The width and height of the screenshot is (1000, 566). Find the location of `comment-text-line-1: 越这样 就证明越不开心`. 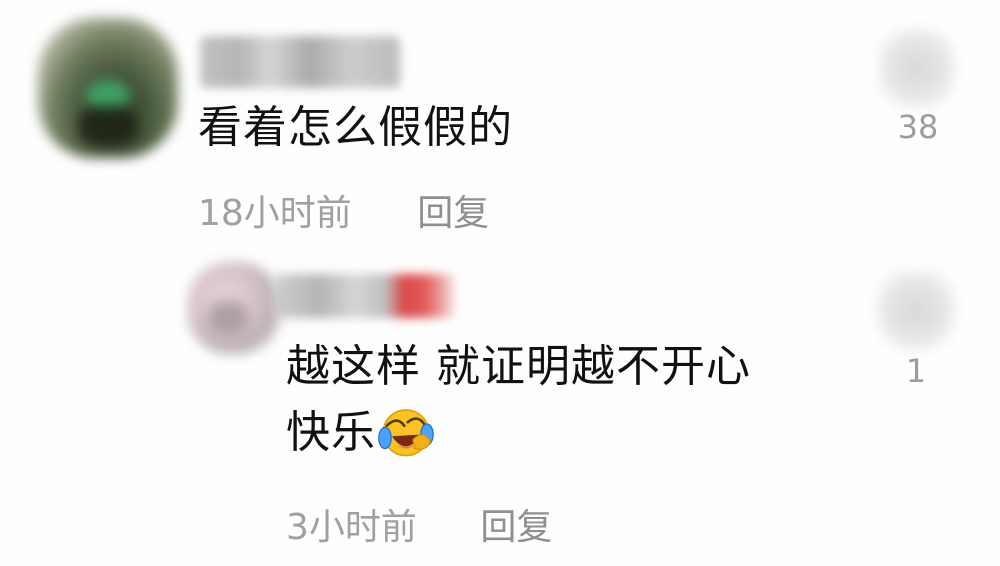

comment-text-line-1: 越这样 就证明越不开心 is located at coordinates (518, 366).